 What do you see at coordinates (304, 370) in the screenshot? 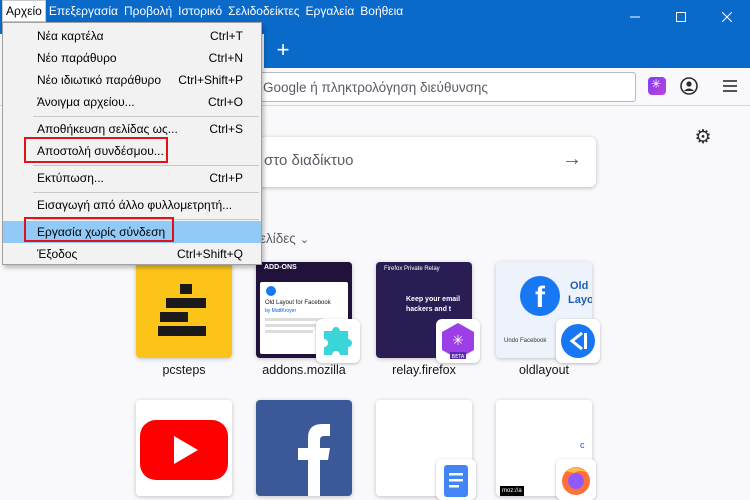
I see `tile-label: addons.mozilla` at bounding box center [304, 370].